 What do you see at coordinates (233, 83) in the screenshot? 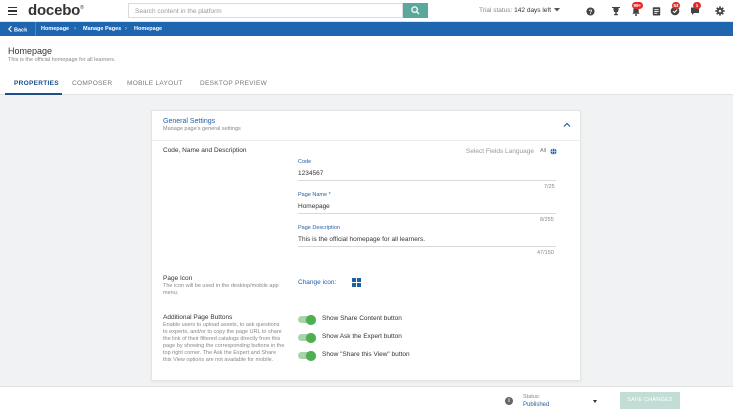
I see `tab-desktop-preview: DESKTOP PREVIEW` at bounding box center [233, 83].